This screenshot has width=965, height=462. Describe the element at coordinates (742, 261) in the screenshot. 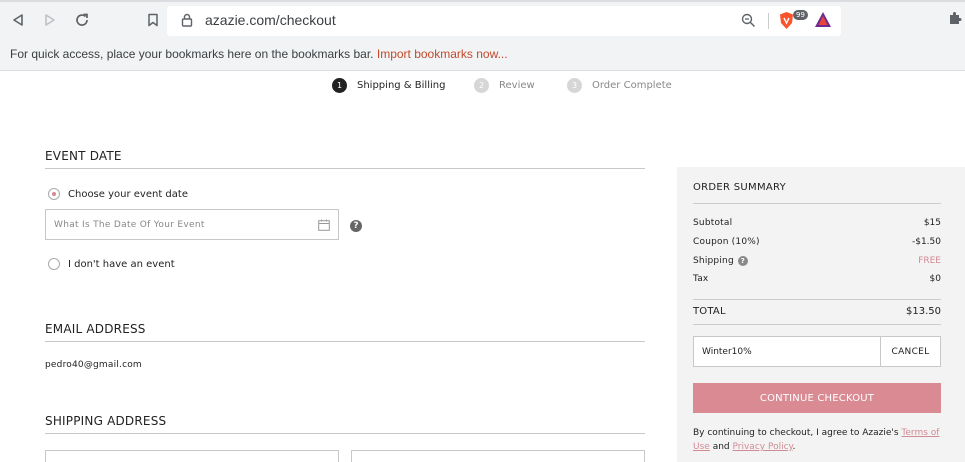

I see `shipping-help-icon: ?` at that location.